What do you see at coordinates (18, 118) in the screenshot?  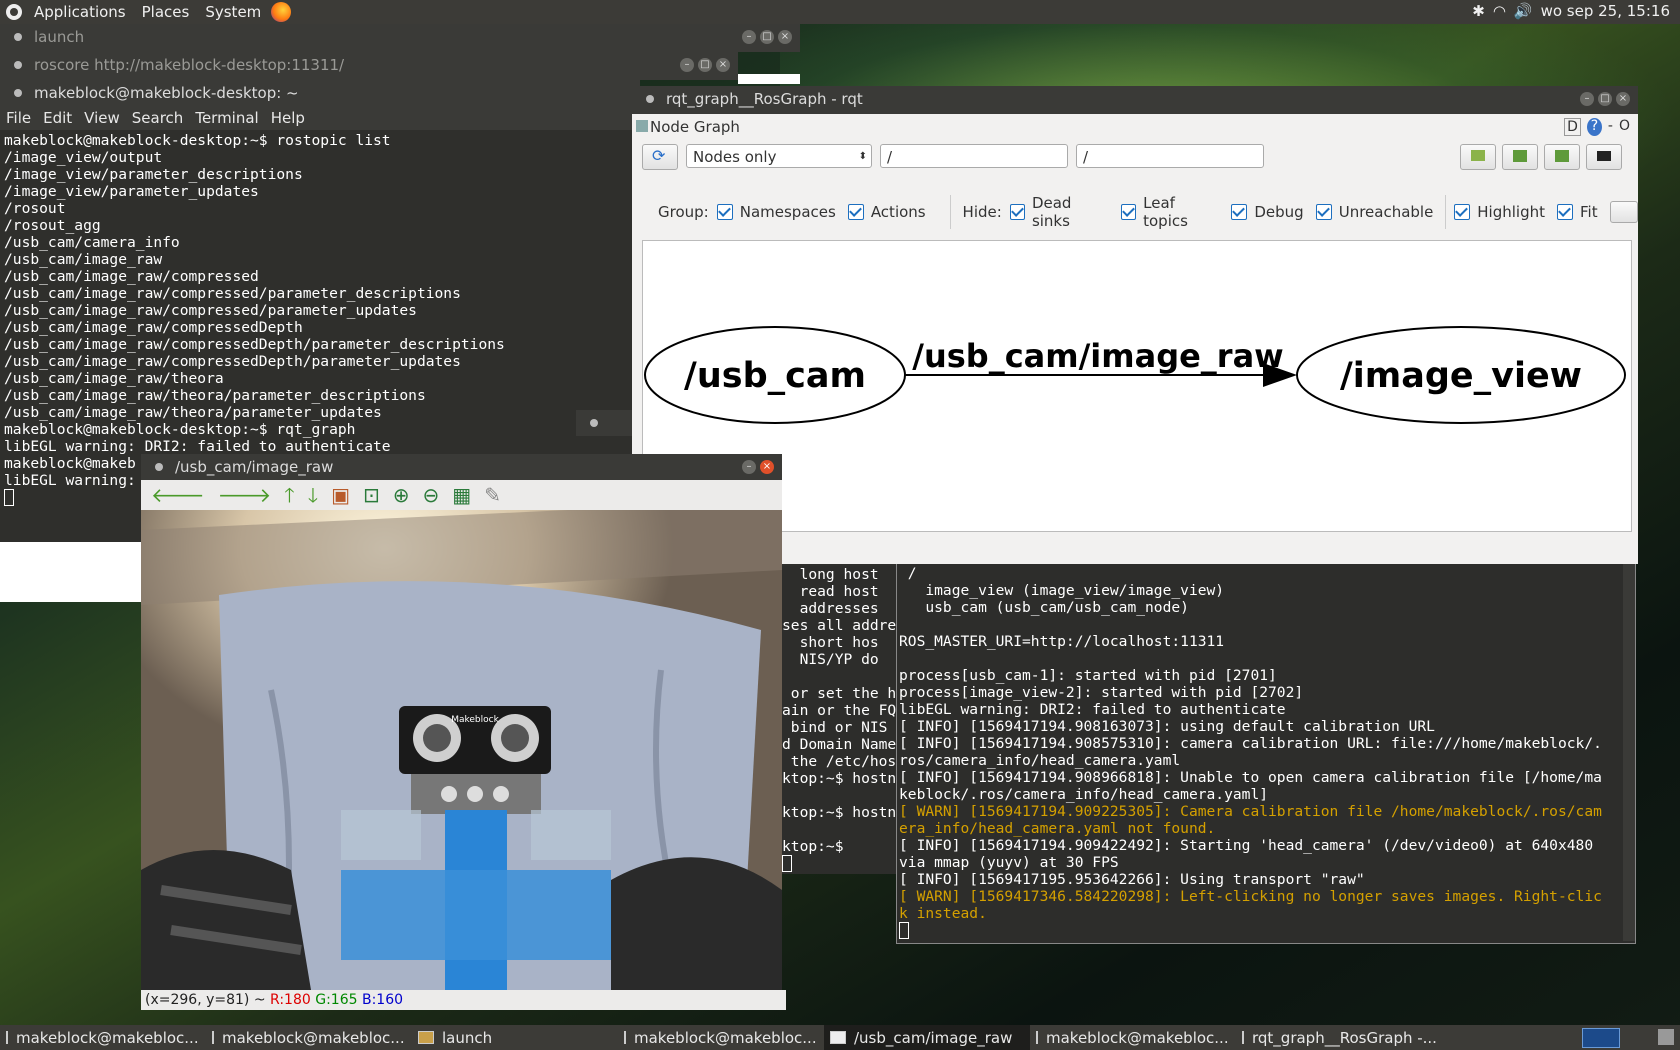 I see `menu-file: File` at bounding box center [18, 118].